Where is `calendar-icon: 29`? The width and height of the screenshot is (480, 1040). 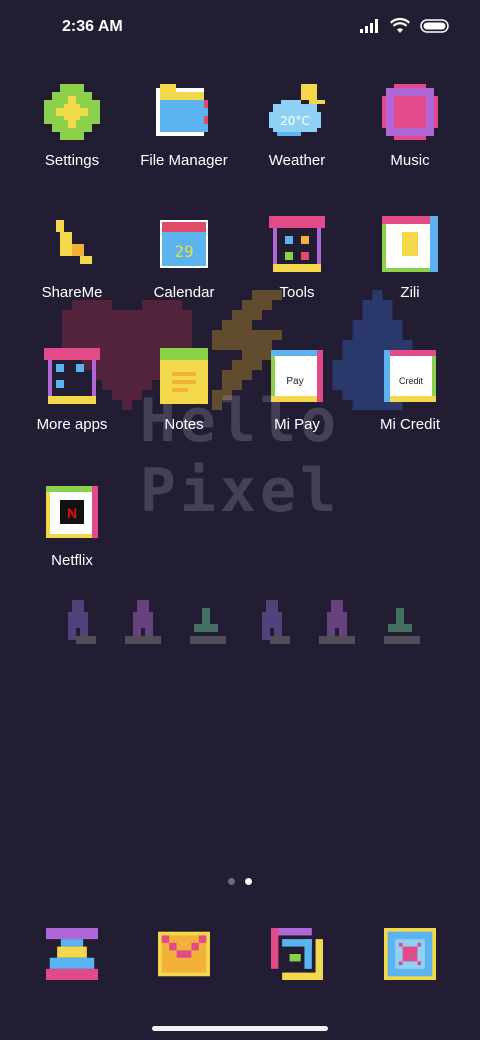
calendar-icon: 29 is located at coordinates (184, 244).